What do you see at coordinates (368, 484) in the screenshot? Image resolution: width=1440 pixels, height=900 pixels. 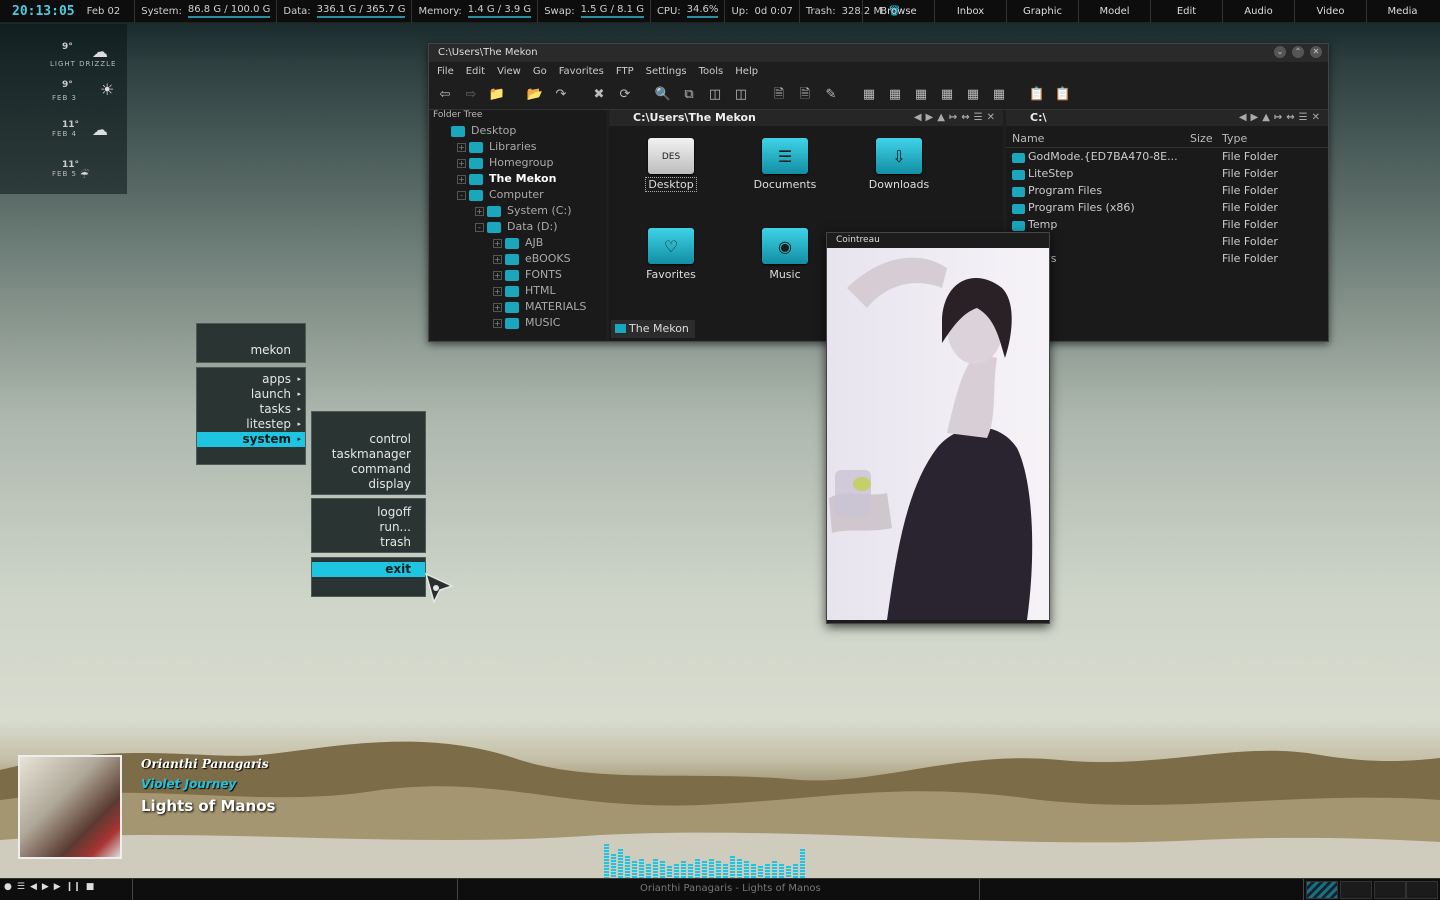 I see `menu-item-display: display` at bounding box center [368, 484].